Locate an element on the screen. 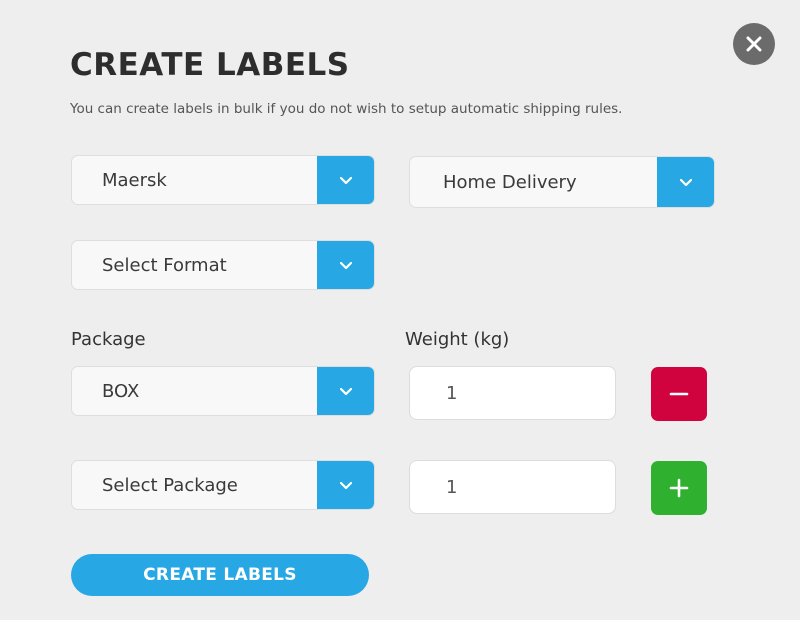 This screenshot has height=620, width=800. package-select-value: Select Package is located at coordinates (170, 485).